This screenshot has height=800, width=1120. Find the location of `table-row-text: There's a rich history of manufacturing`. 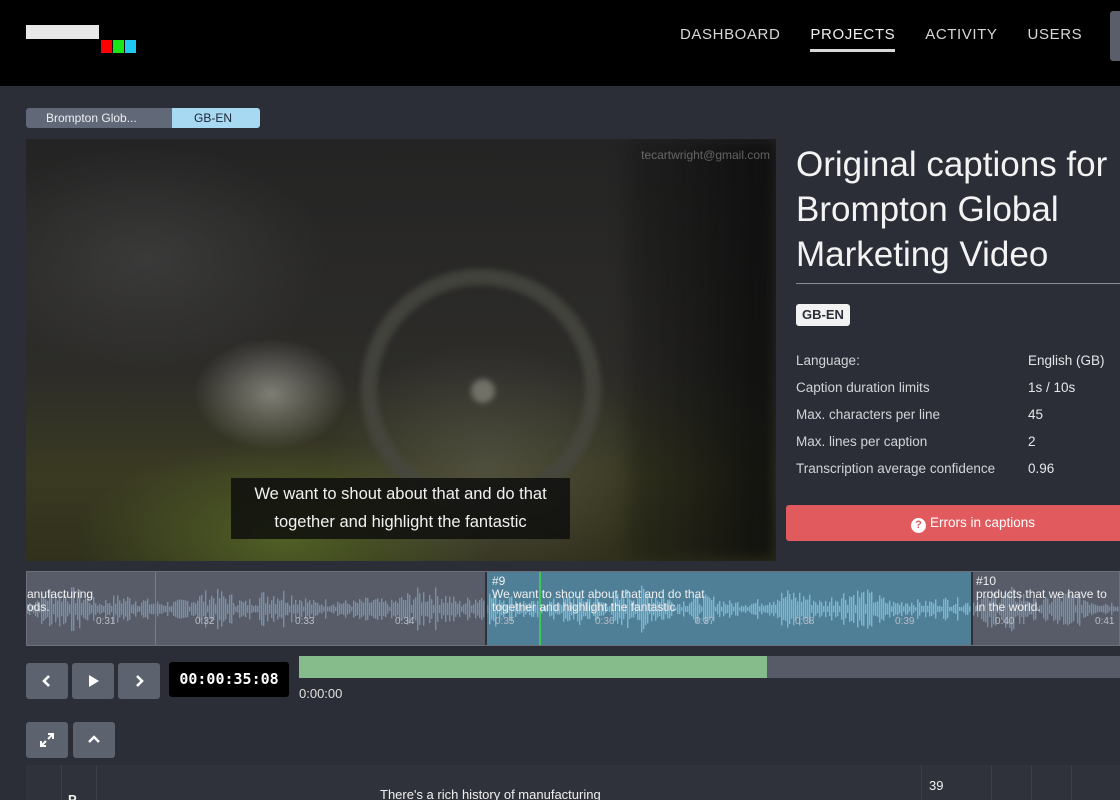

table-row-text: There's a rich history of manufacturing is located at coordinates (490, 793).